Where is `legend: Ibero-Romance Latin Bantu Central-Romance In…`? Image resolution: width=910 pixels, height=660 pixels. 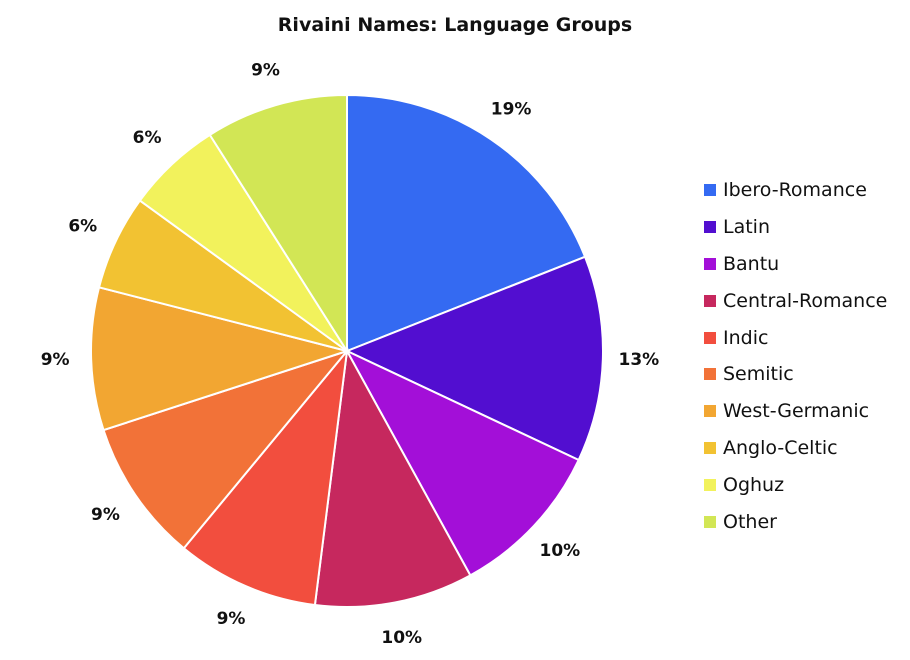
legend: Ibero-Romance Latin Bantu Central-Romance In… is located at coordinates (795, 356).